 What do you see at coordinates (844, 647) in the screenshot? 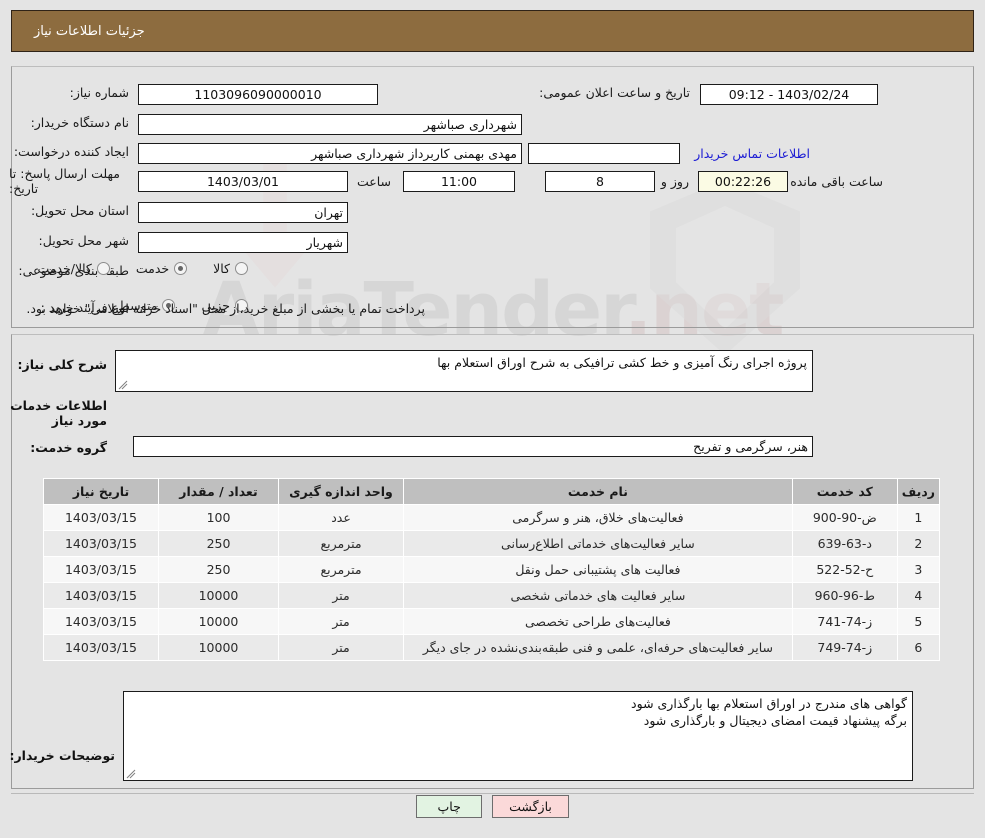
I see `cell-code: ز-74-749` at bounding box center [844, 647].